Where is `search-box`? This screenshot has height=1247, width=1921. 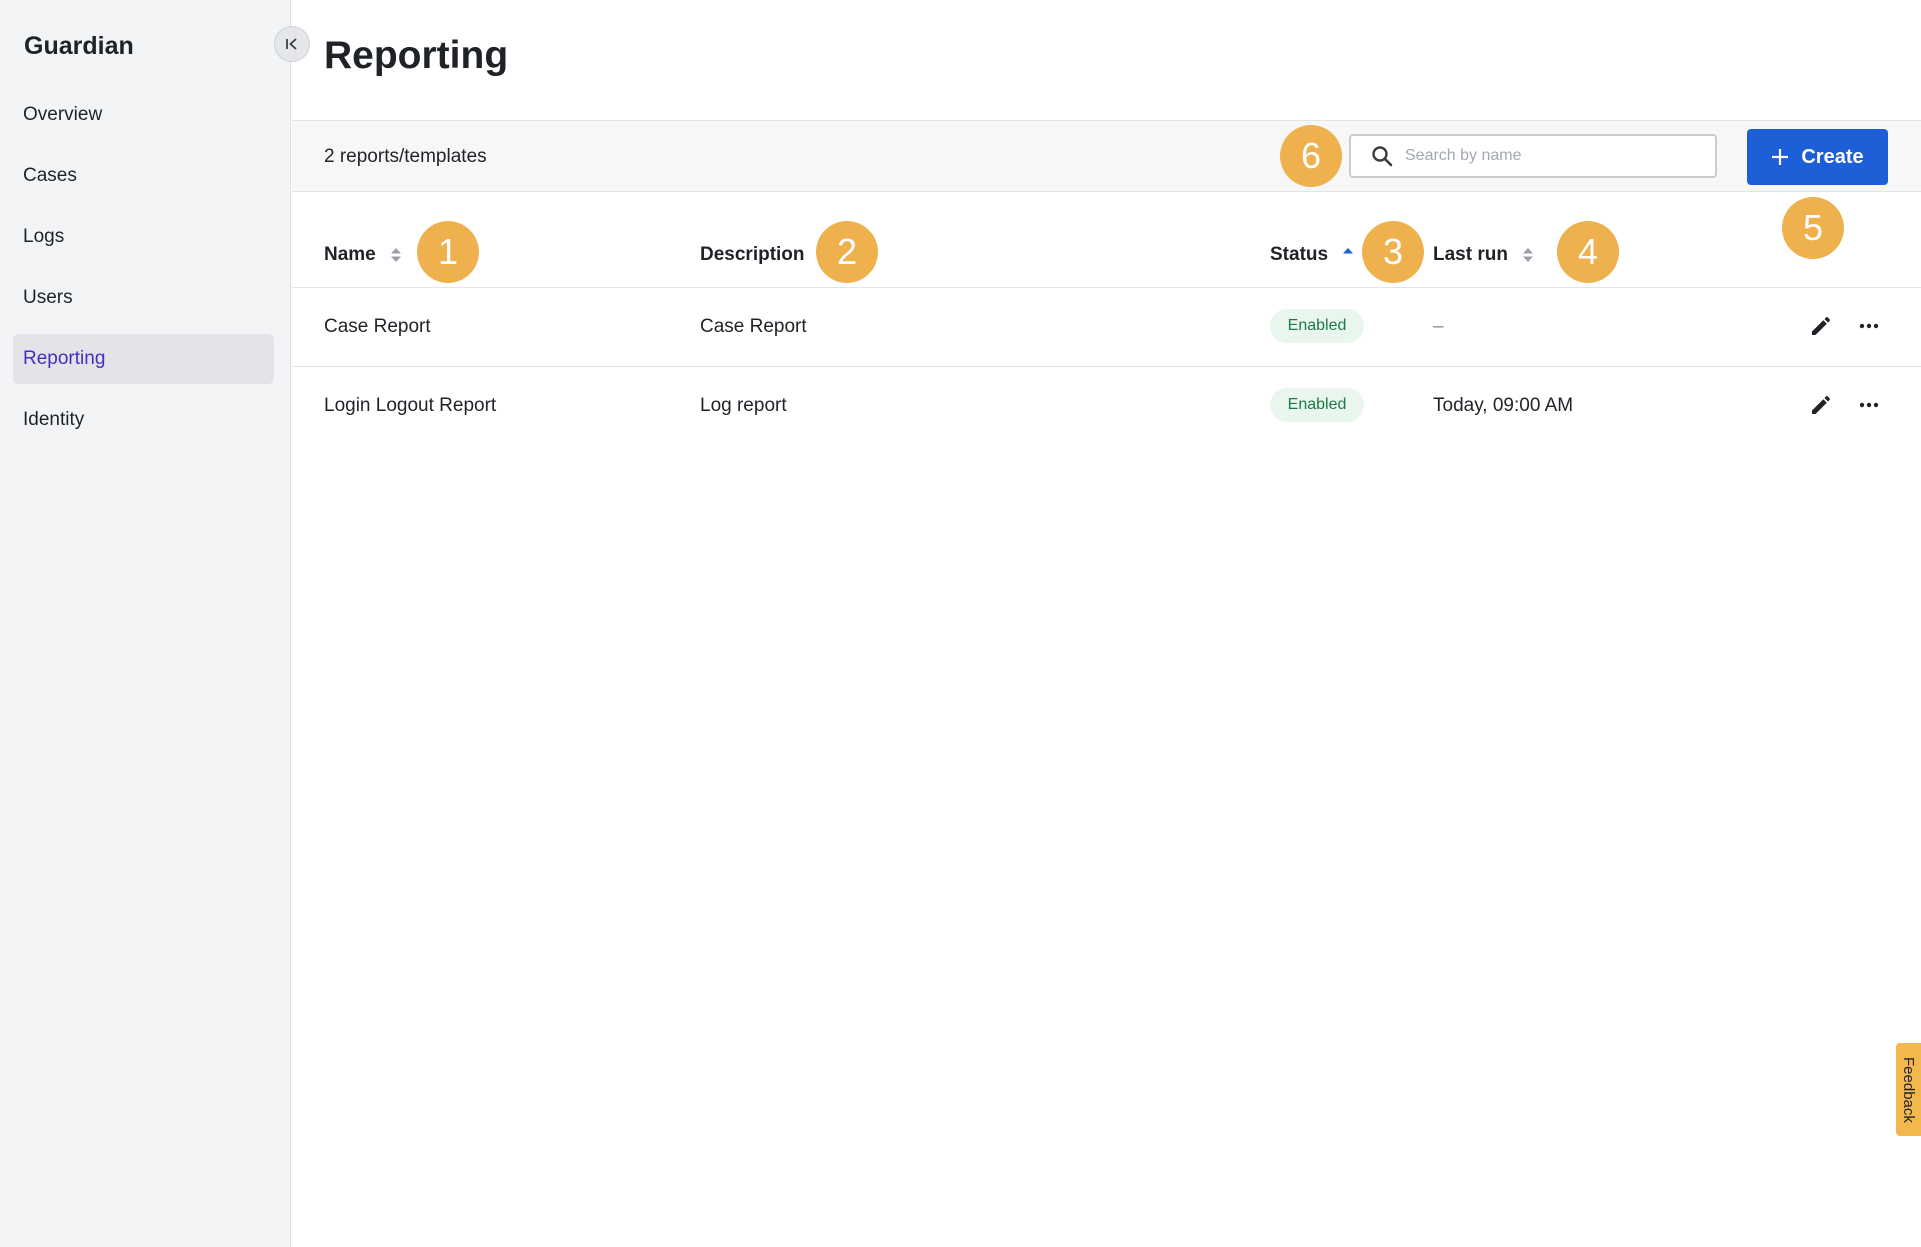
search-box is located at coordinates (1533, 156).